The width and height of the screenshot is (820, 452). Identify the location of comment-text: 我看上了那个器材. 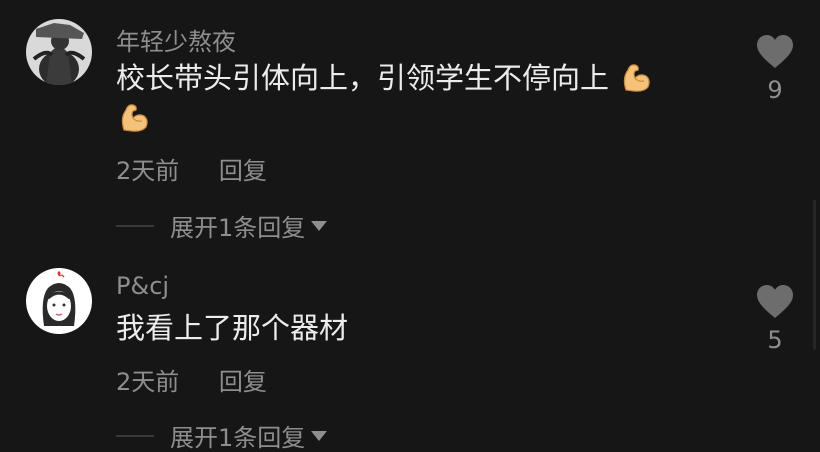
(232, 328).